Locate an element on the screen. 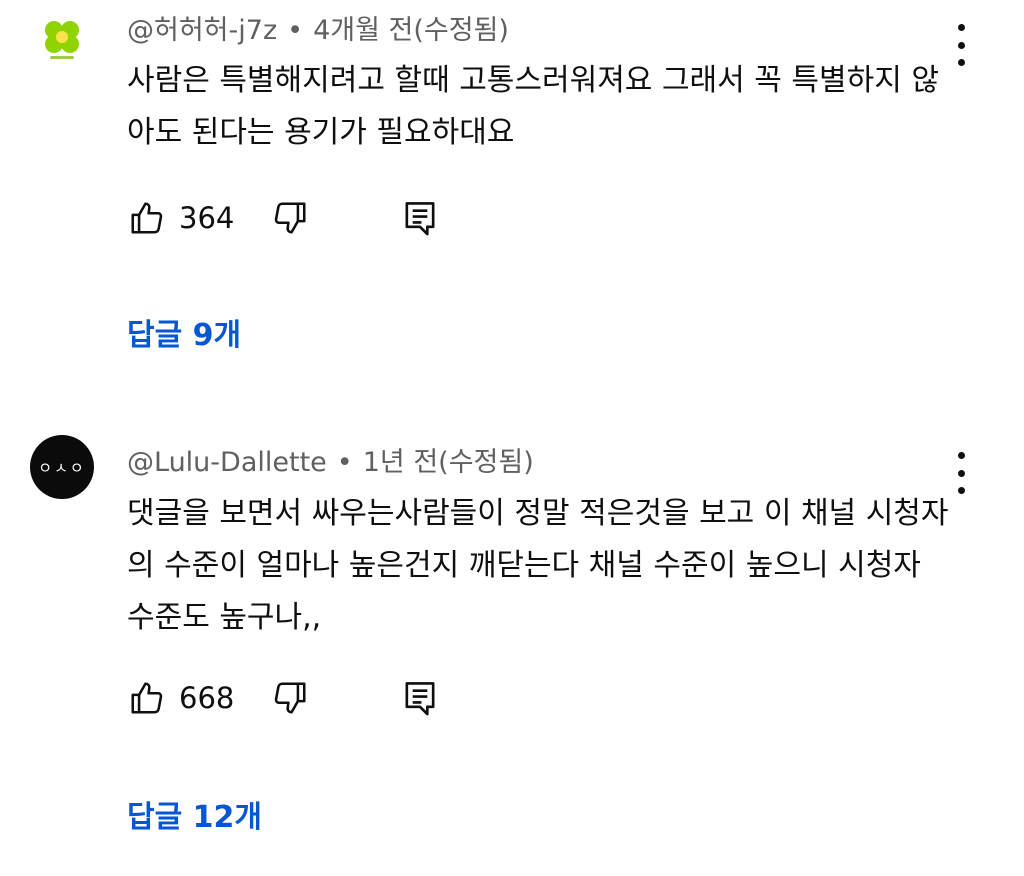 The width and height of the screenshot is (1024, 876). comment-time: 1년 전(수정됨) is located at coordinates (448, 462).